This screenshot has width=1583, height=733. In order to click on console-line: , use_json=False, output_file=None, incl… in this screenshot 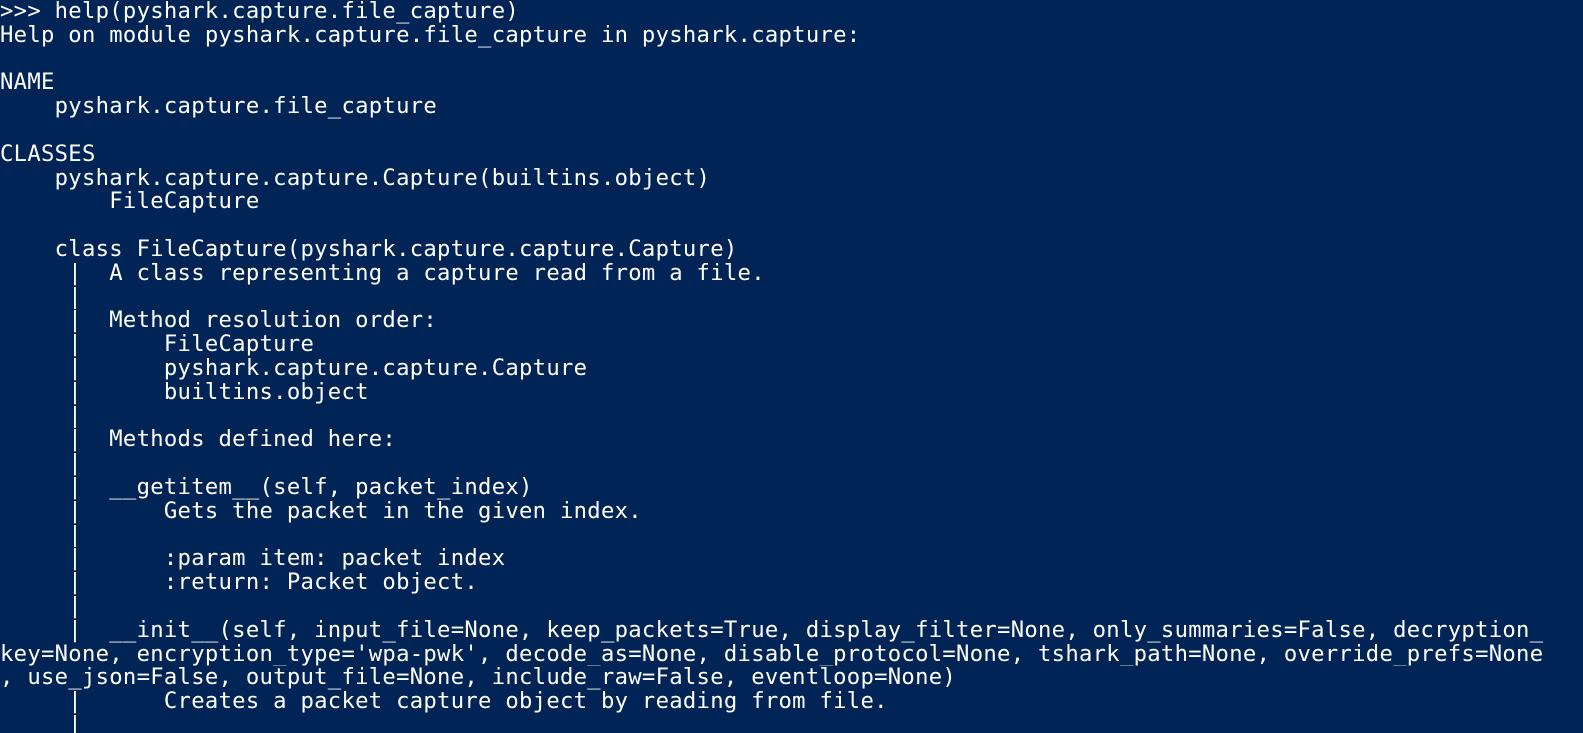, I will do `click(478, 678)`.